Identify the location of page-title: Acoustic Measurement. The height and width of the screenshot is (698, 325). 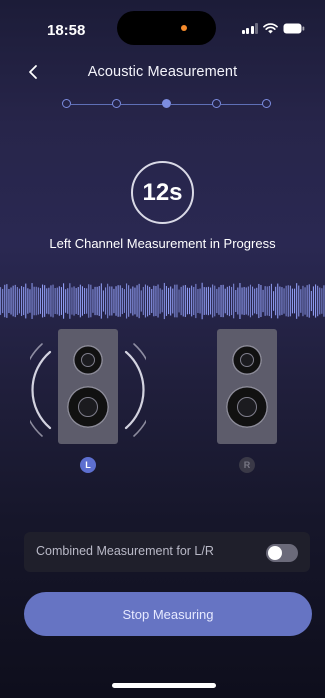
(162, 72).